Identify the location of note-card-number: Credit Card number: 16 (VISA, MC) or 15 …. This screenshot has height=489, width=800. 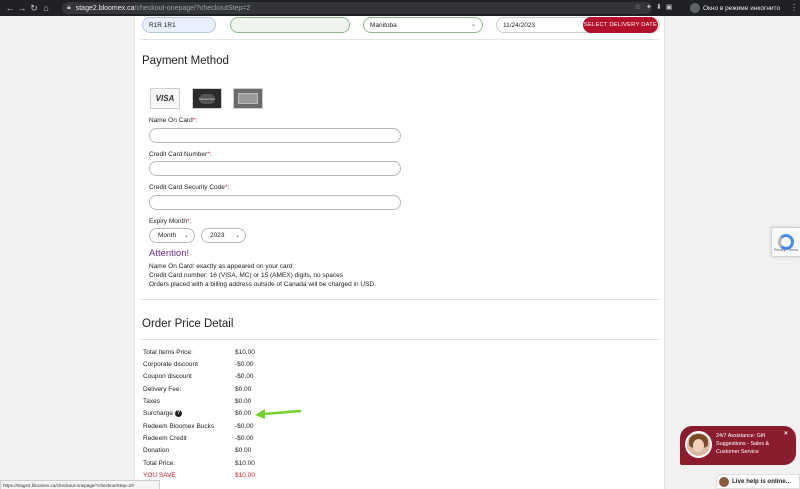
(246, 275).